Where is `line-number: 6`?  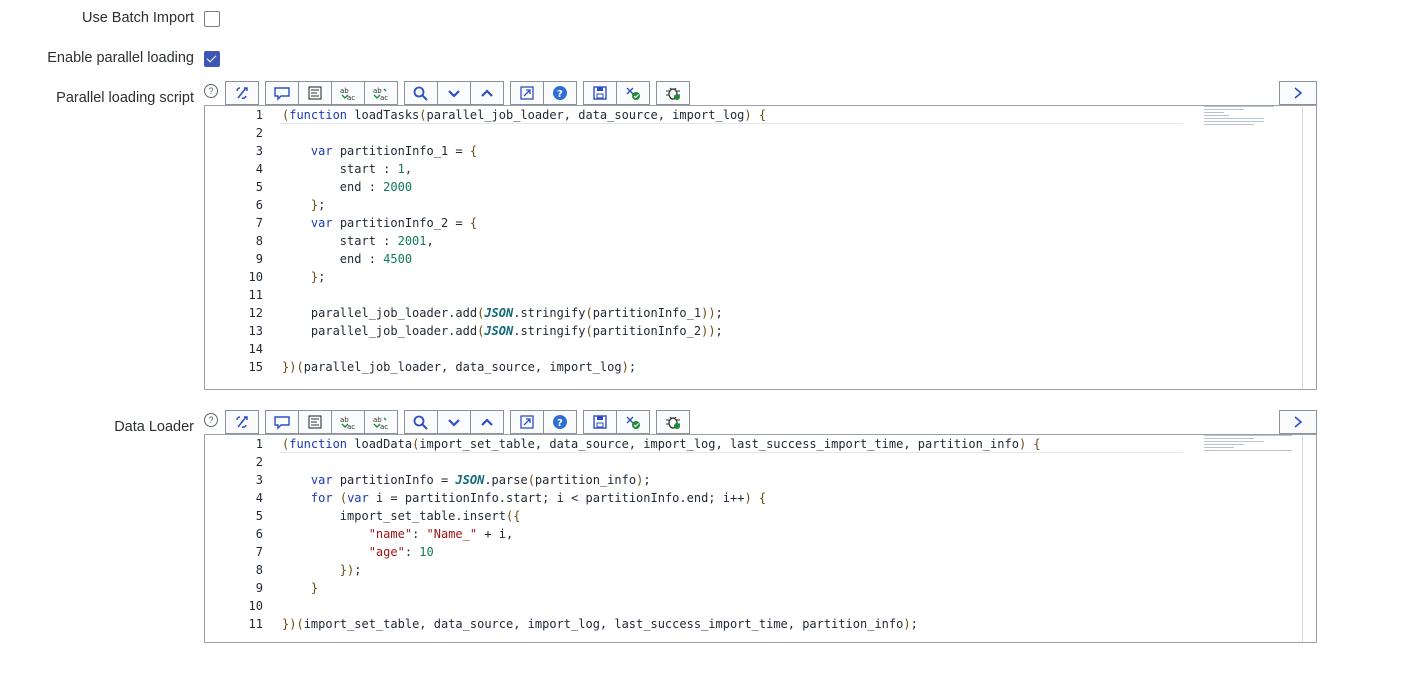
line-number: 6 is located at coordinates (259, 205).